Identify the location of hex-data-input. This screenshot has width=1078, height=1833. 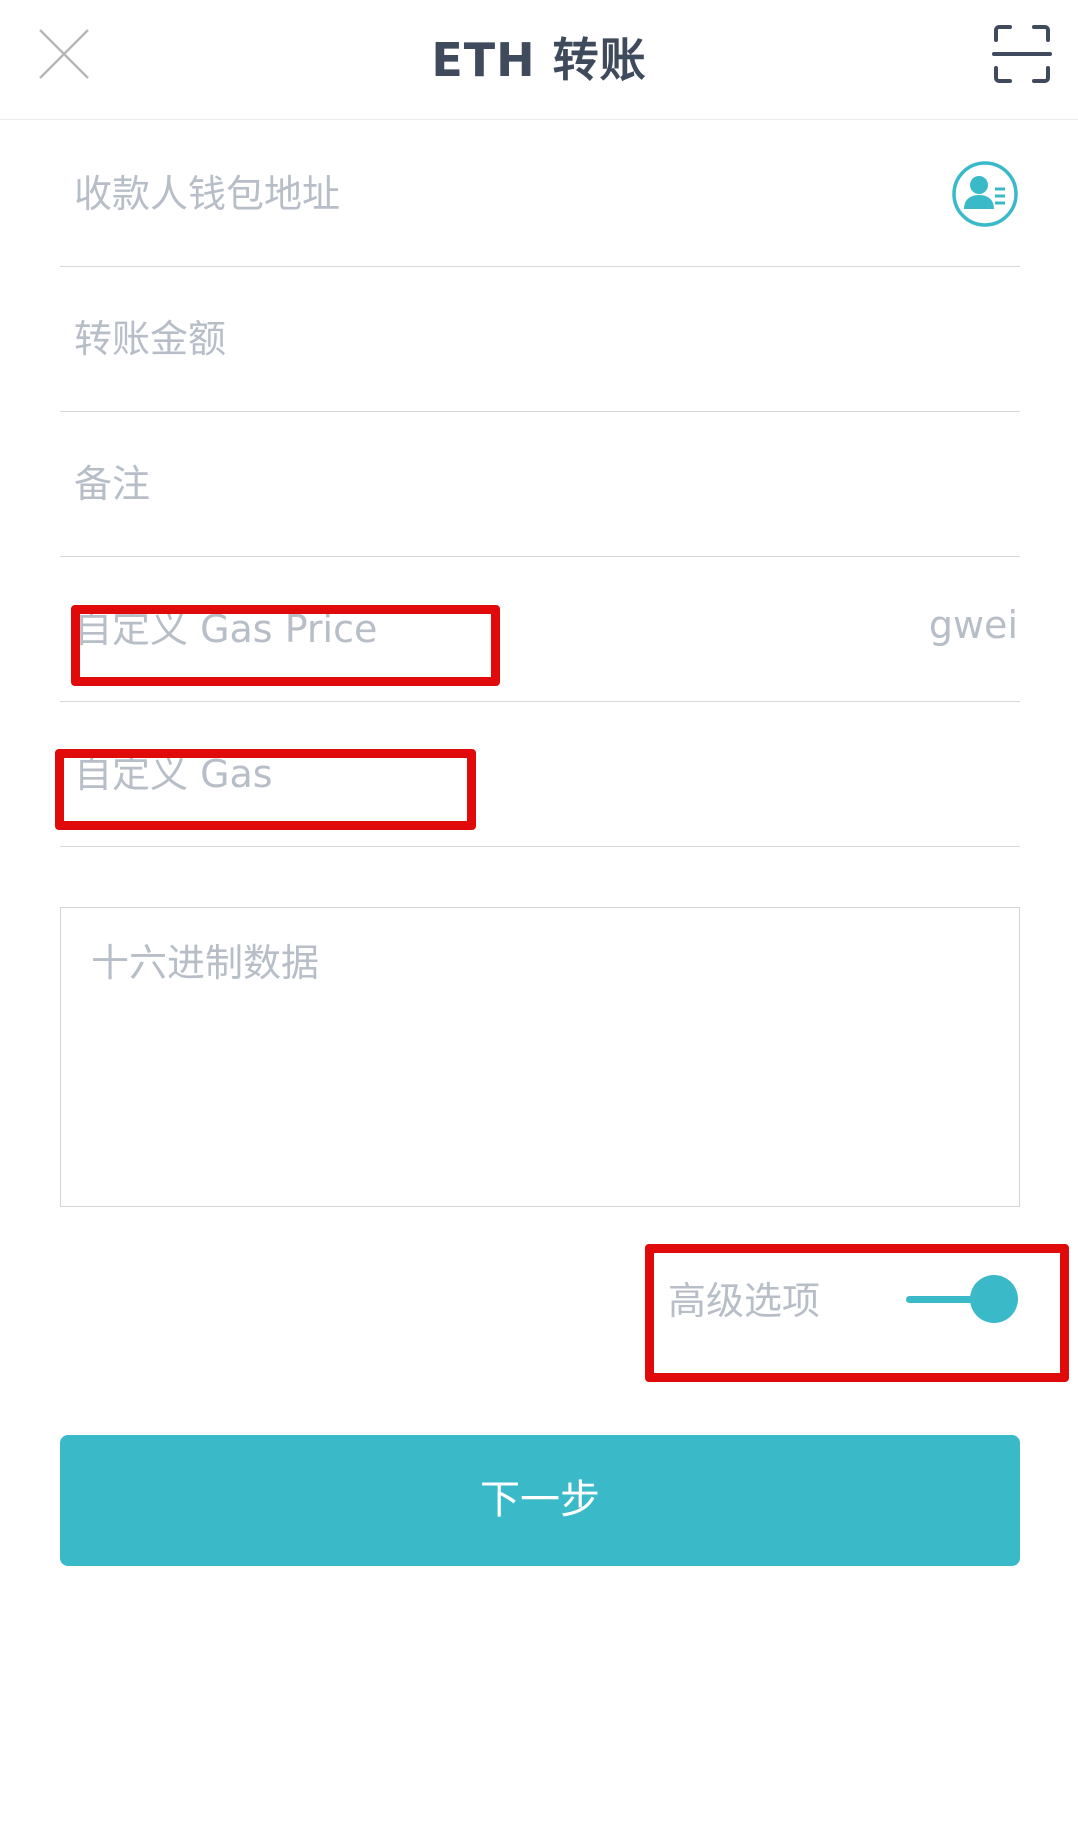
(540, 1057).